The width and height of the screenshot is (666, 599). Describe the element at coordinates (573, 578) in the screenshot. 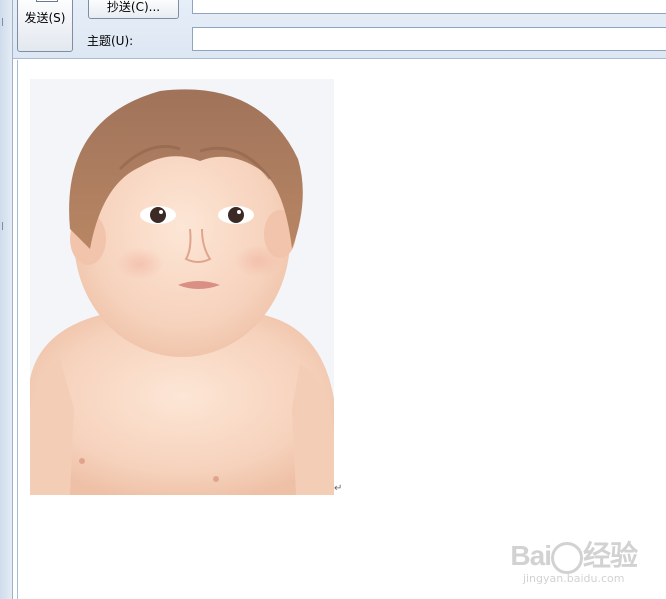

I see `watermark-url: jingyan.baidu.com` at that location.